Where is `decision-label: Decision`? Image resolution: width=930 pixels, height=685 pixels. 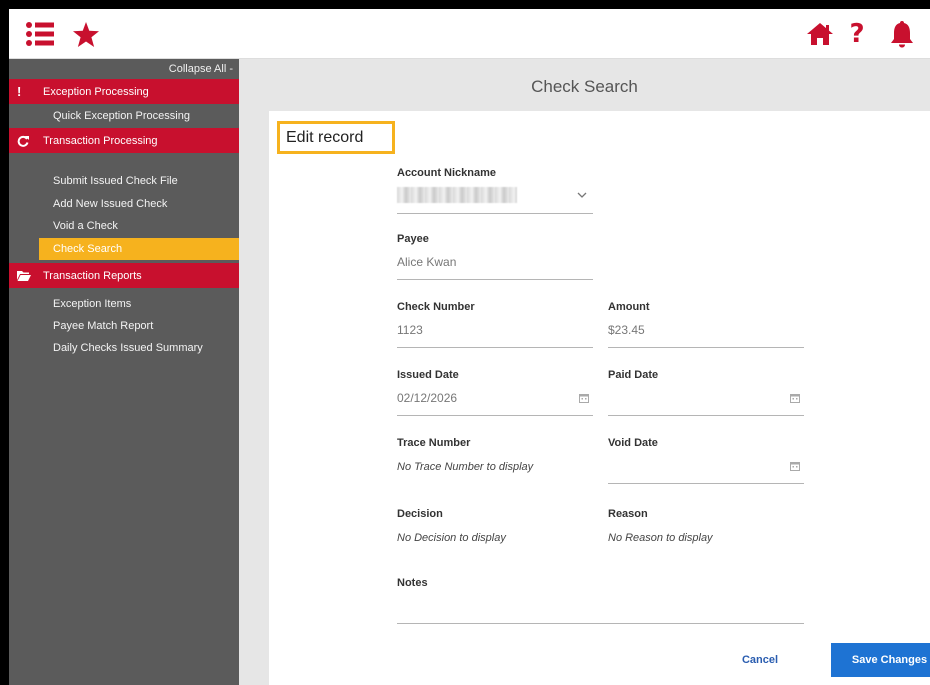
decision-label: Decision is located at coordinates (420, 514).